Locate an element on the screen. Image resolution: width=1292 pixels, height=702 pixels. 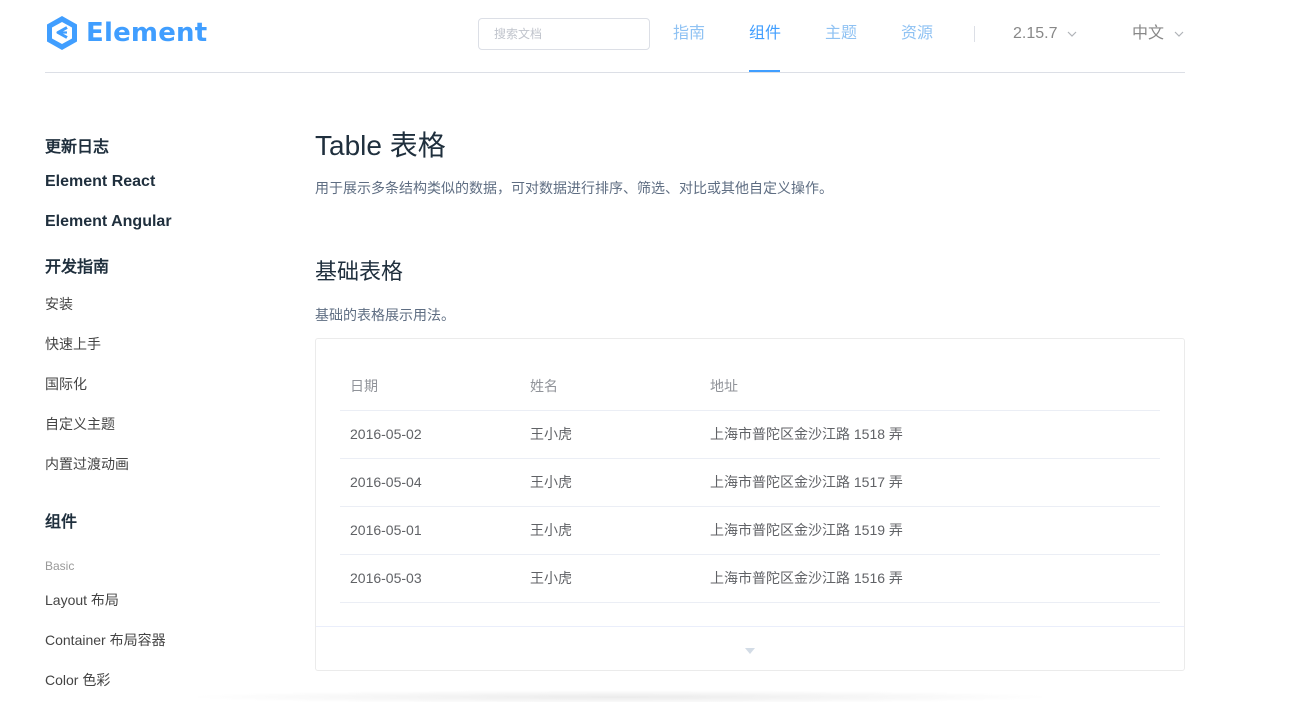
table-cell-address: 上海市普陀区金沙江路 1518 弄 is located at coordinates (806, 434).